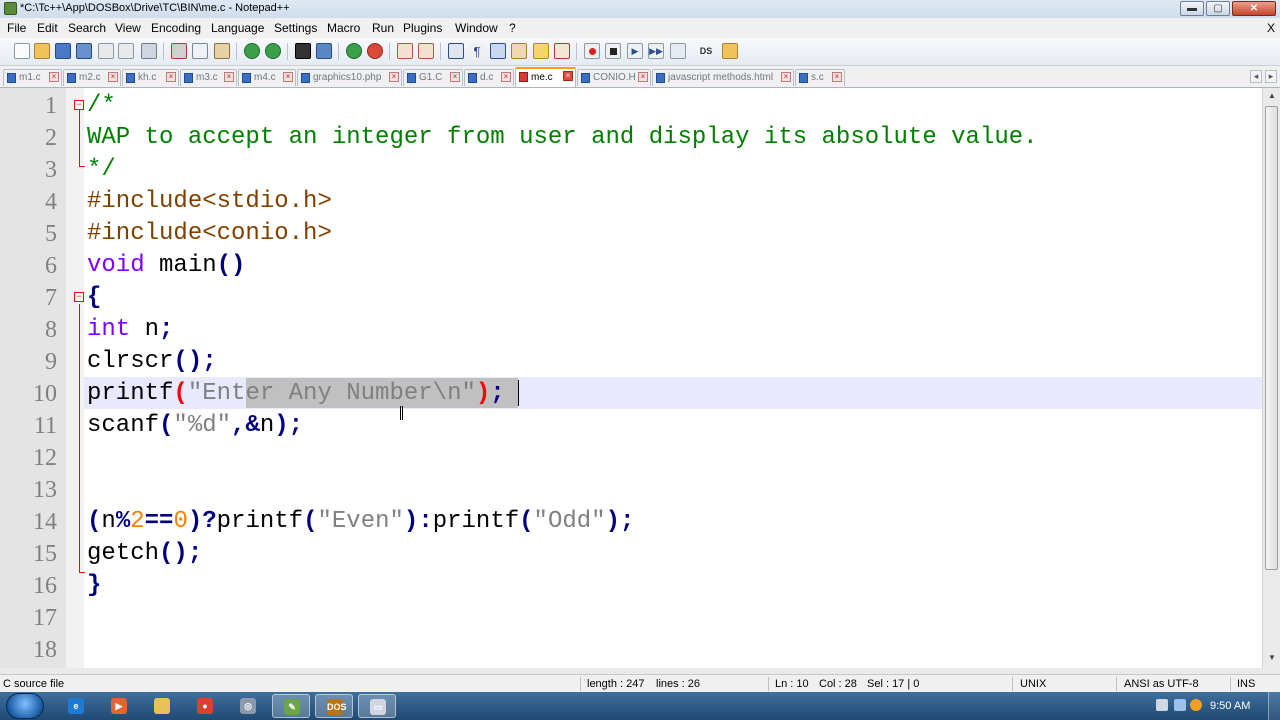  What do you see at coordinates (1254, 8) in the screenshot?
I see `close-window-button: ✕` at bounding box center [1254, 8].